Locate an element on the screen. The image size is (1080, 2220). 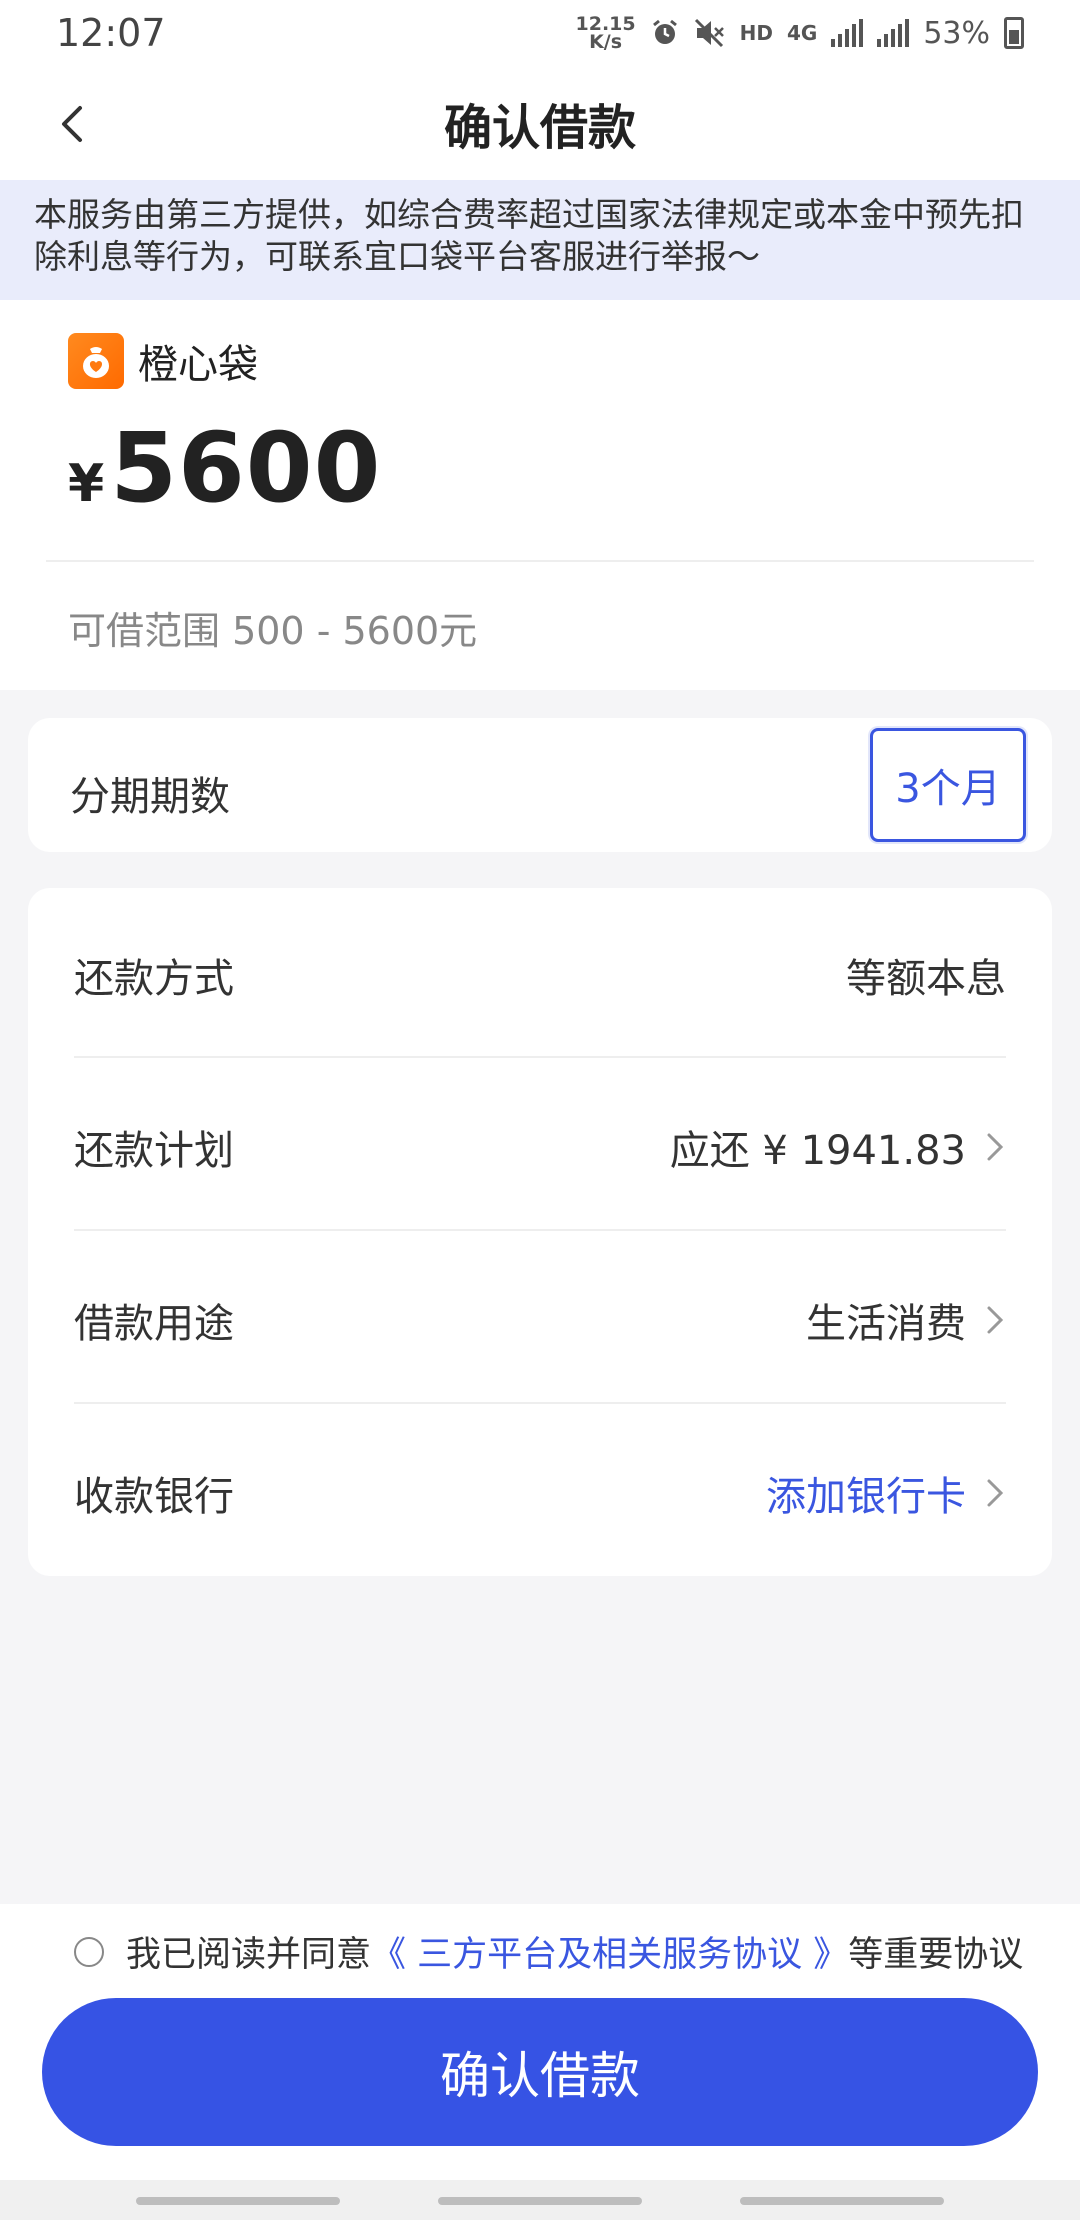
repay-method-row: 还款方式 等额本息 is located at coordinates (540, 974).